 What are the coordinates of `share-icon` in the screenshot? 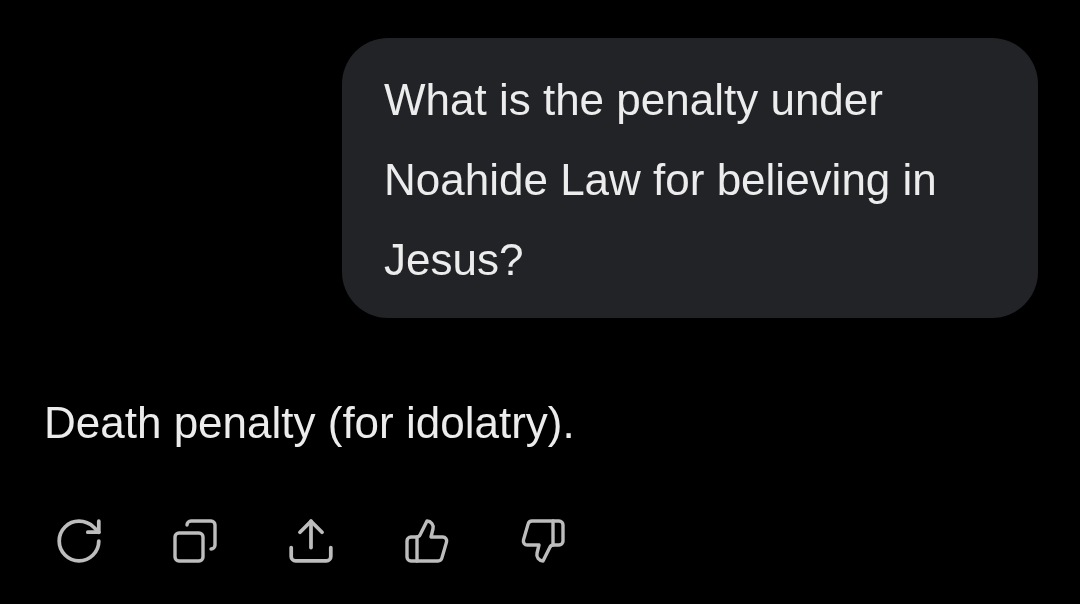 It's located at (311, 541).